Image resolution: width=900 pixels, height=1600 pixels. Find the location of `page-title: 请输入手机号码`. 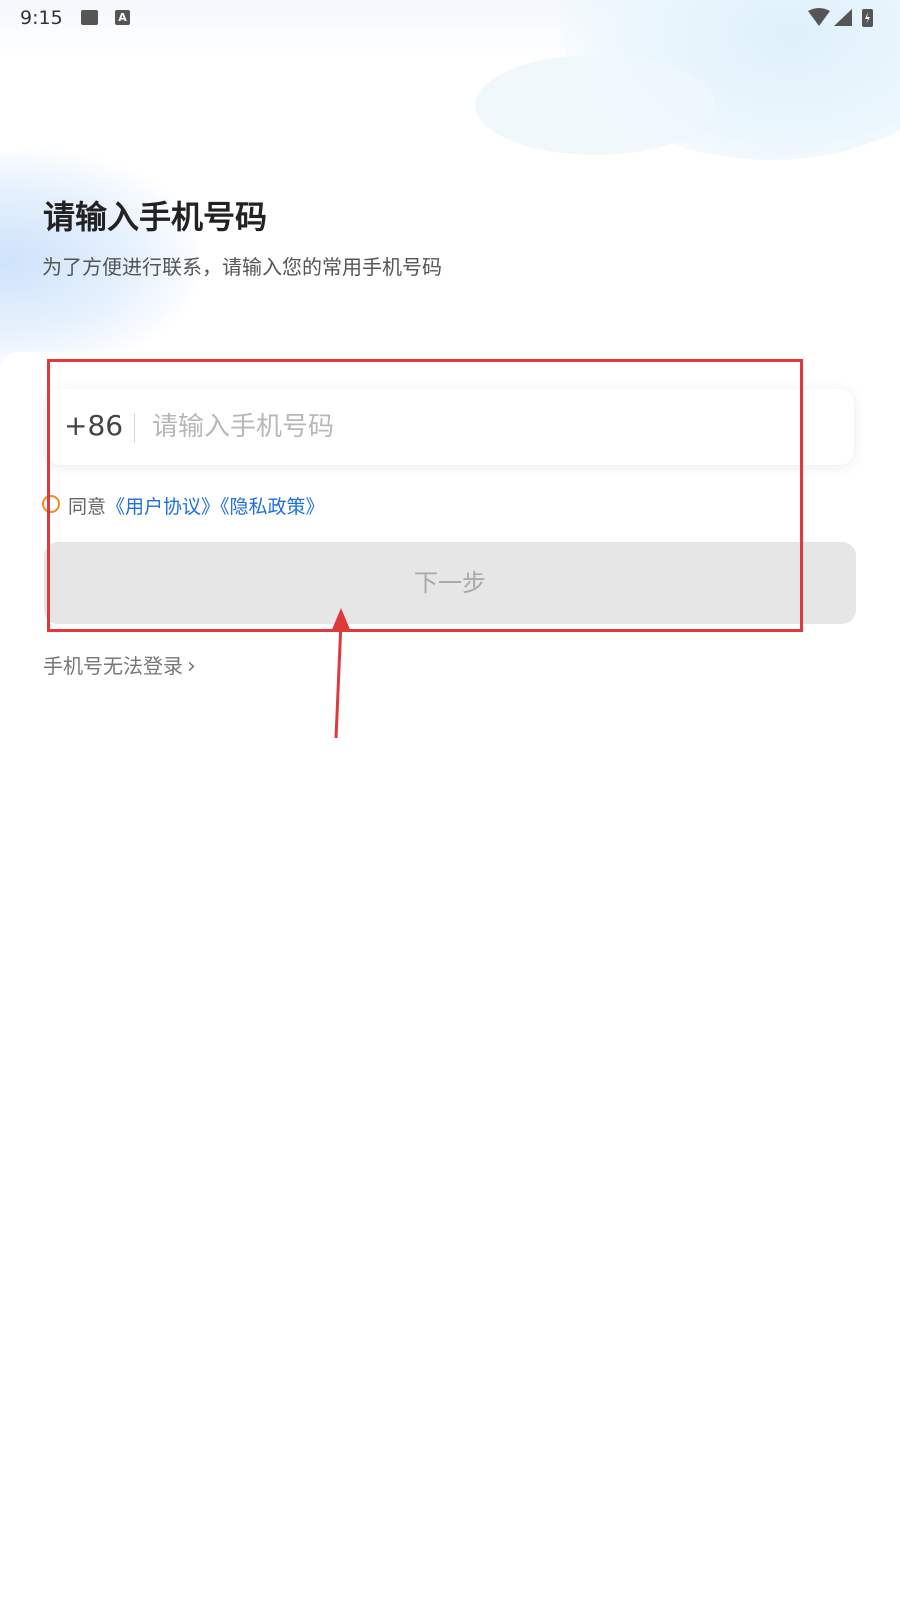

page-title: 请输入手机号码 is located at coordinates (155, 217).